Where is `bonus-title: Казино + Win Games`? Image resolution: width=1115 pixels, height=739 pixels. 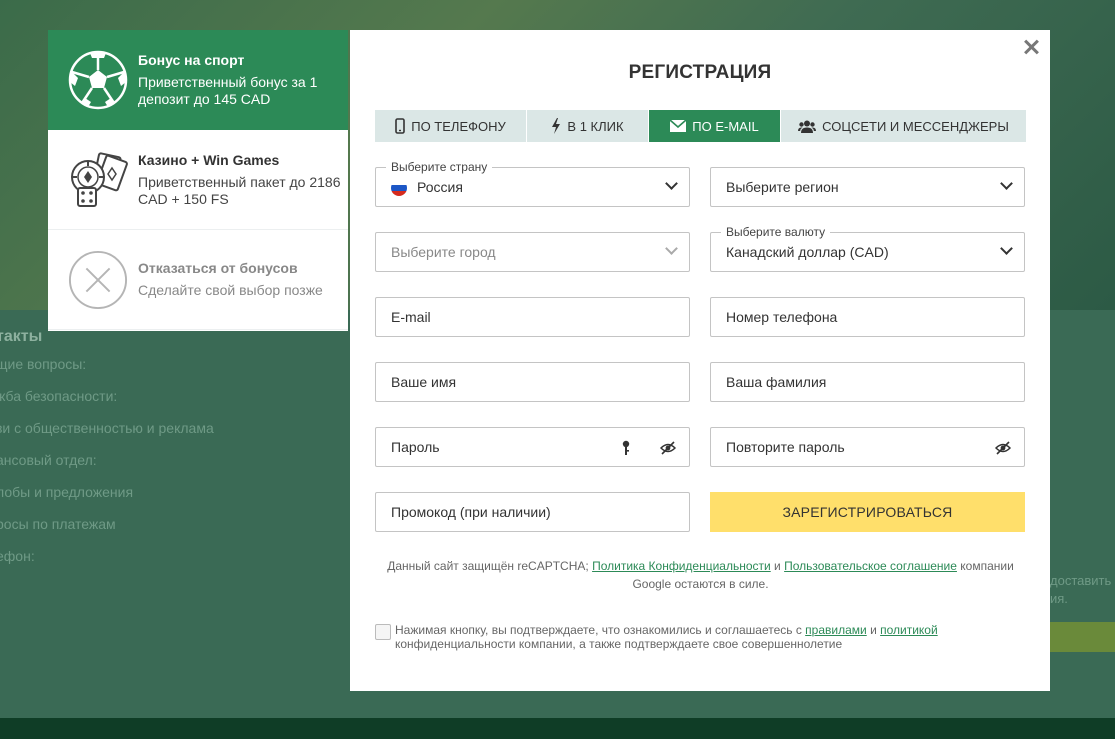 bonus-title: Казино + Win Games is located at coordinates (209, 159).